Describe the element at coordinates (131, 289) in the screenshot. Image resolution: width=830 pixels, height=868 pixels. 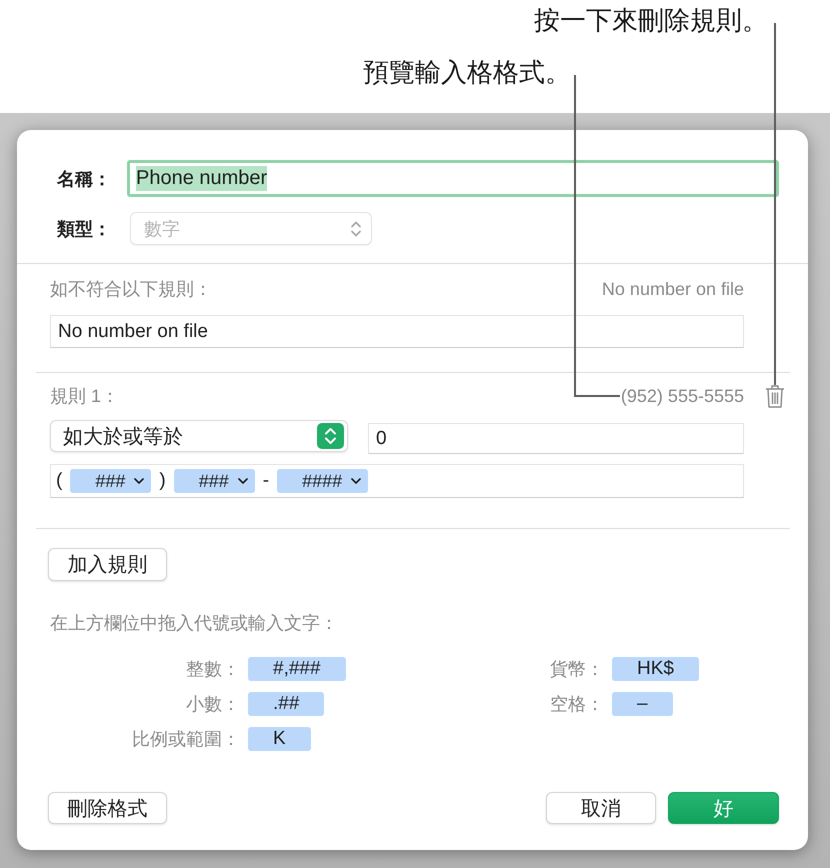
I see `section-label: 如不符合以下規則：` at that location.